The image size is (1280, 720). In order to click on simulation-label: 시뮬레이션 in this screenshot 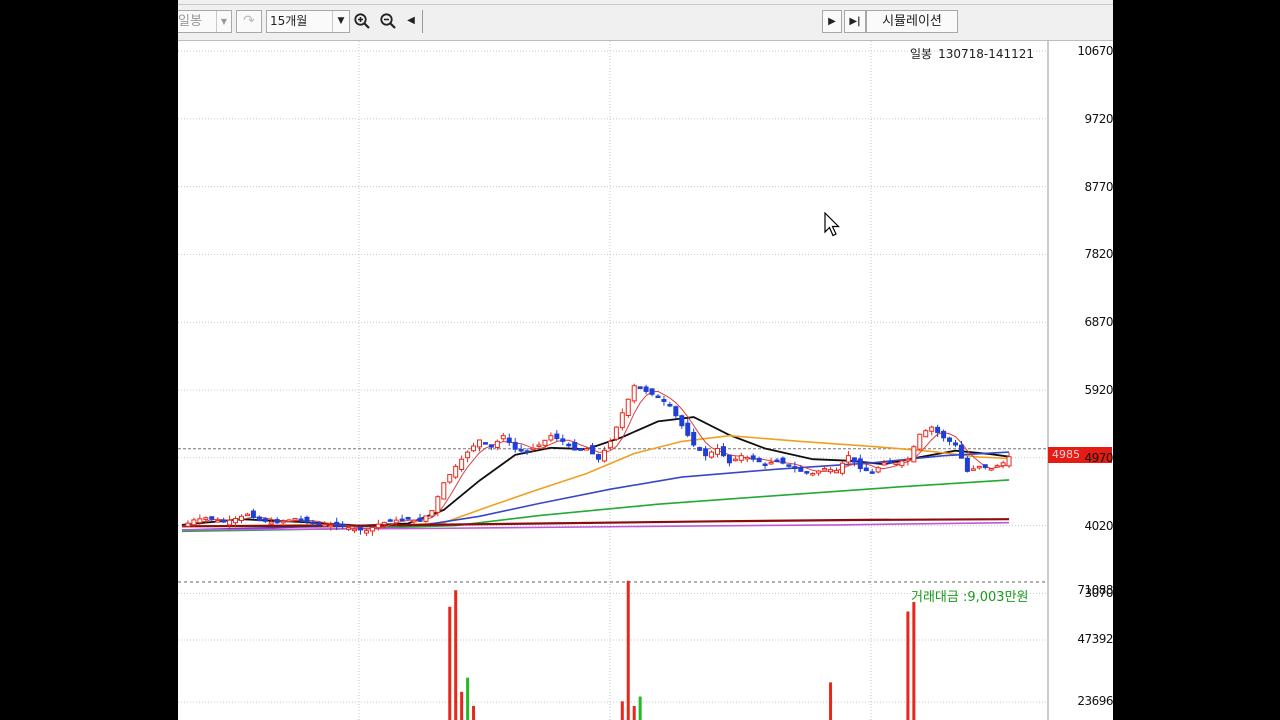, I will do `click(912, 21)`.